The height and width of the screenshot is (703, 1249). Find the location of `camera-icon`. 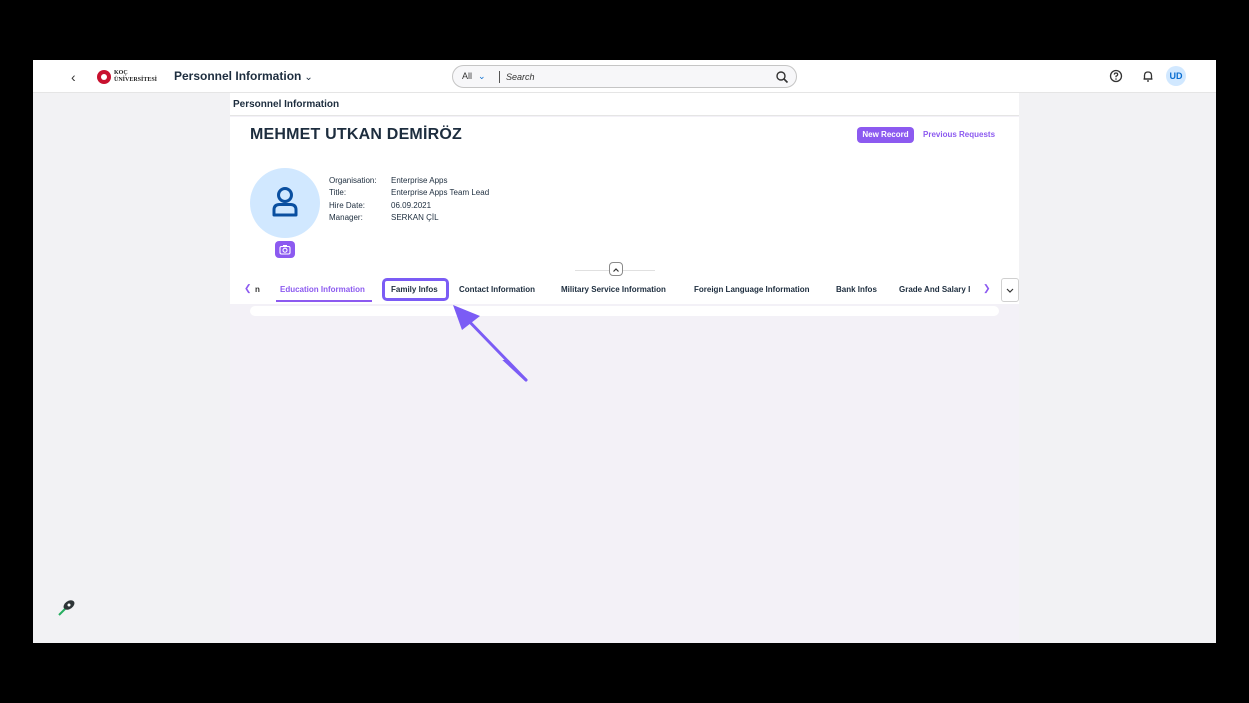

camera-icon is located at coordinates (285, 250).